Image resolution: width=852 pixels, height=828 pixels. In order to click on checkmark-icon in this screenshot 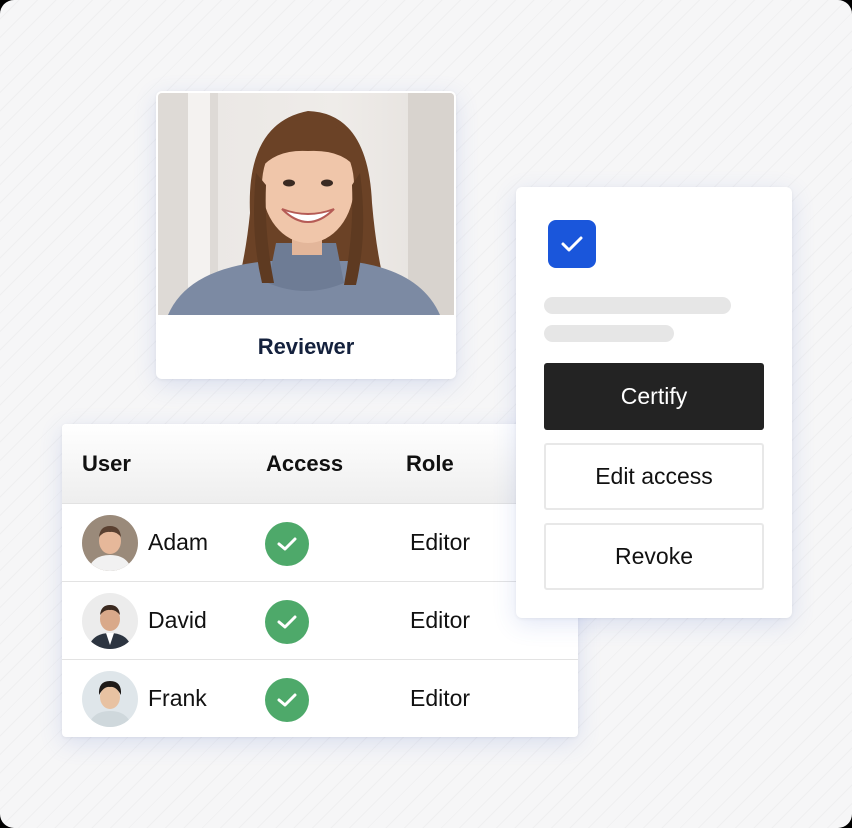, I will do `click(572, 244)`.